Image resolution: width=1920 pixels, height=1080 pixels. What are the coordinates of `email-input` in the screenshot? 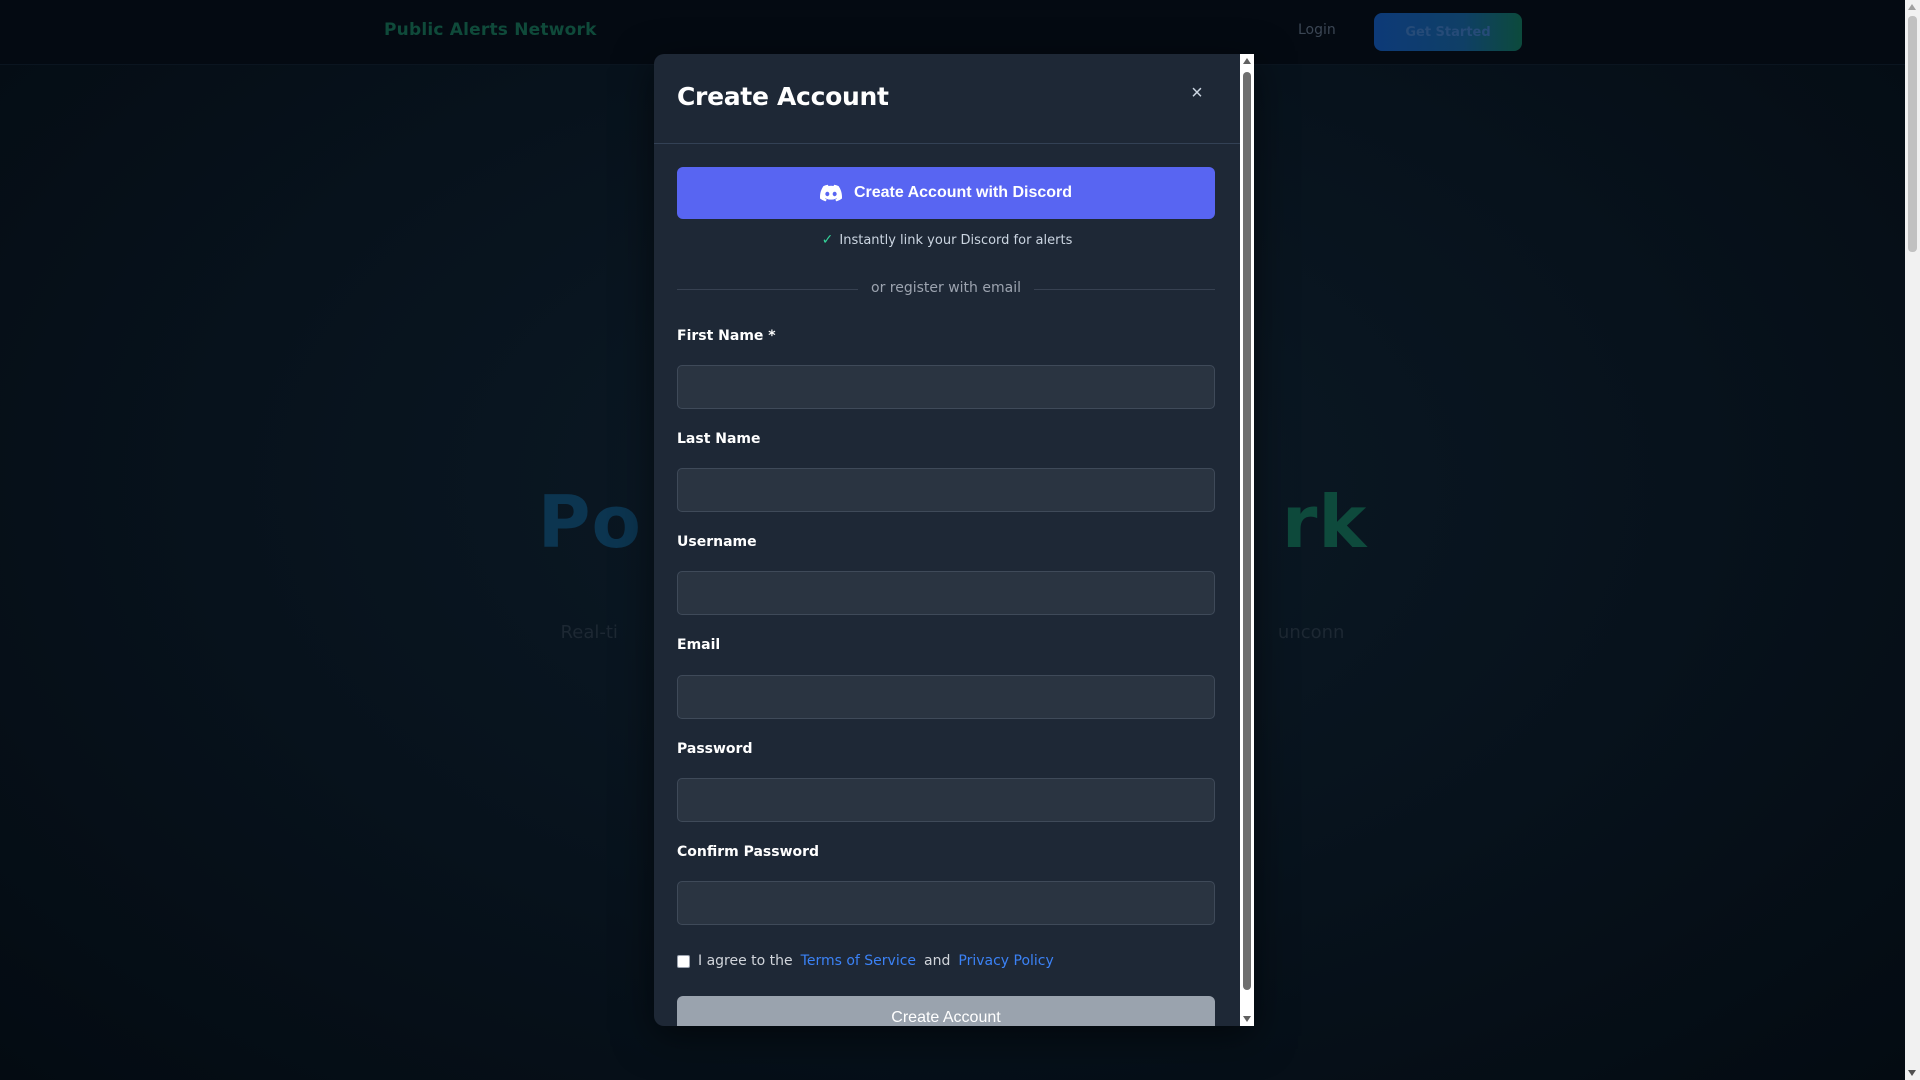 It's located at (946, 697).